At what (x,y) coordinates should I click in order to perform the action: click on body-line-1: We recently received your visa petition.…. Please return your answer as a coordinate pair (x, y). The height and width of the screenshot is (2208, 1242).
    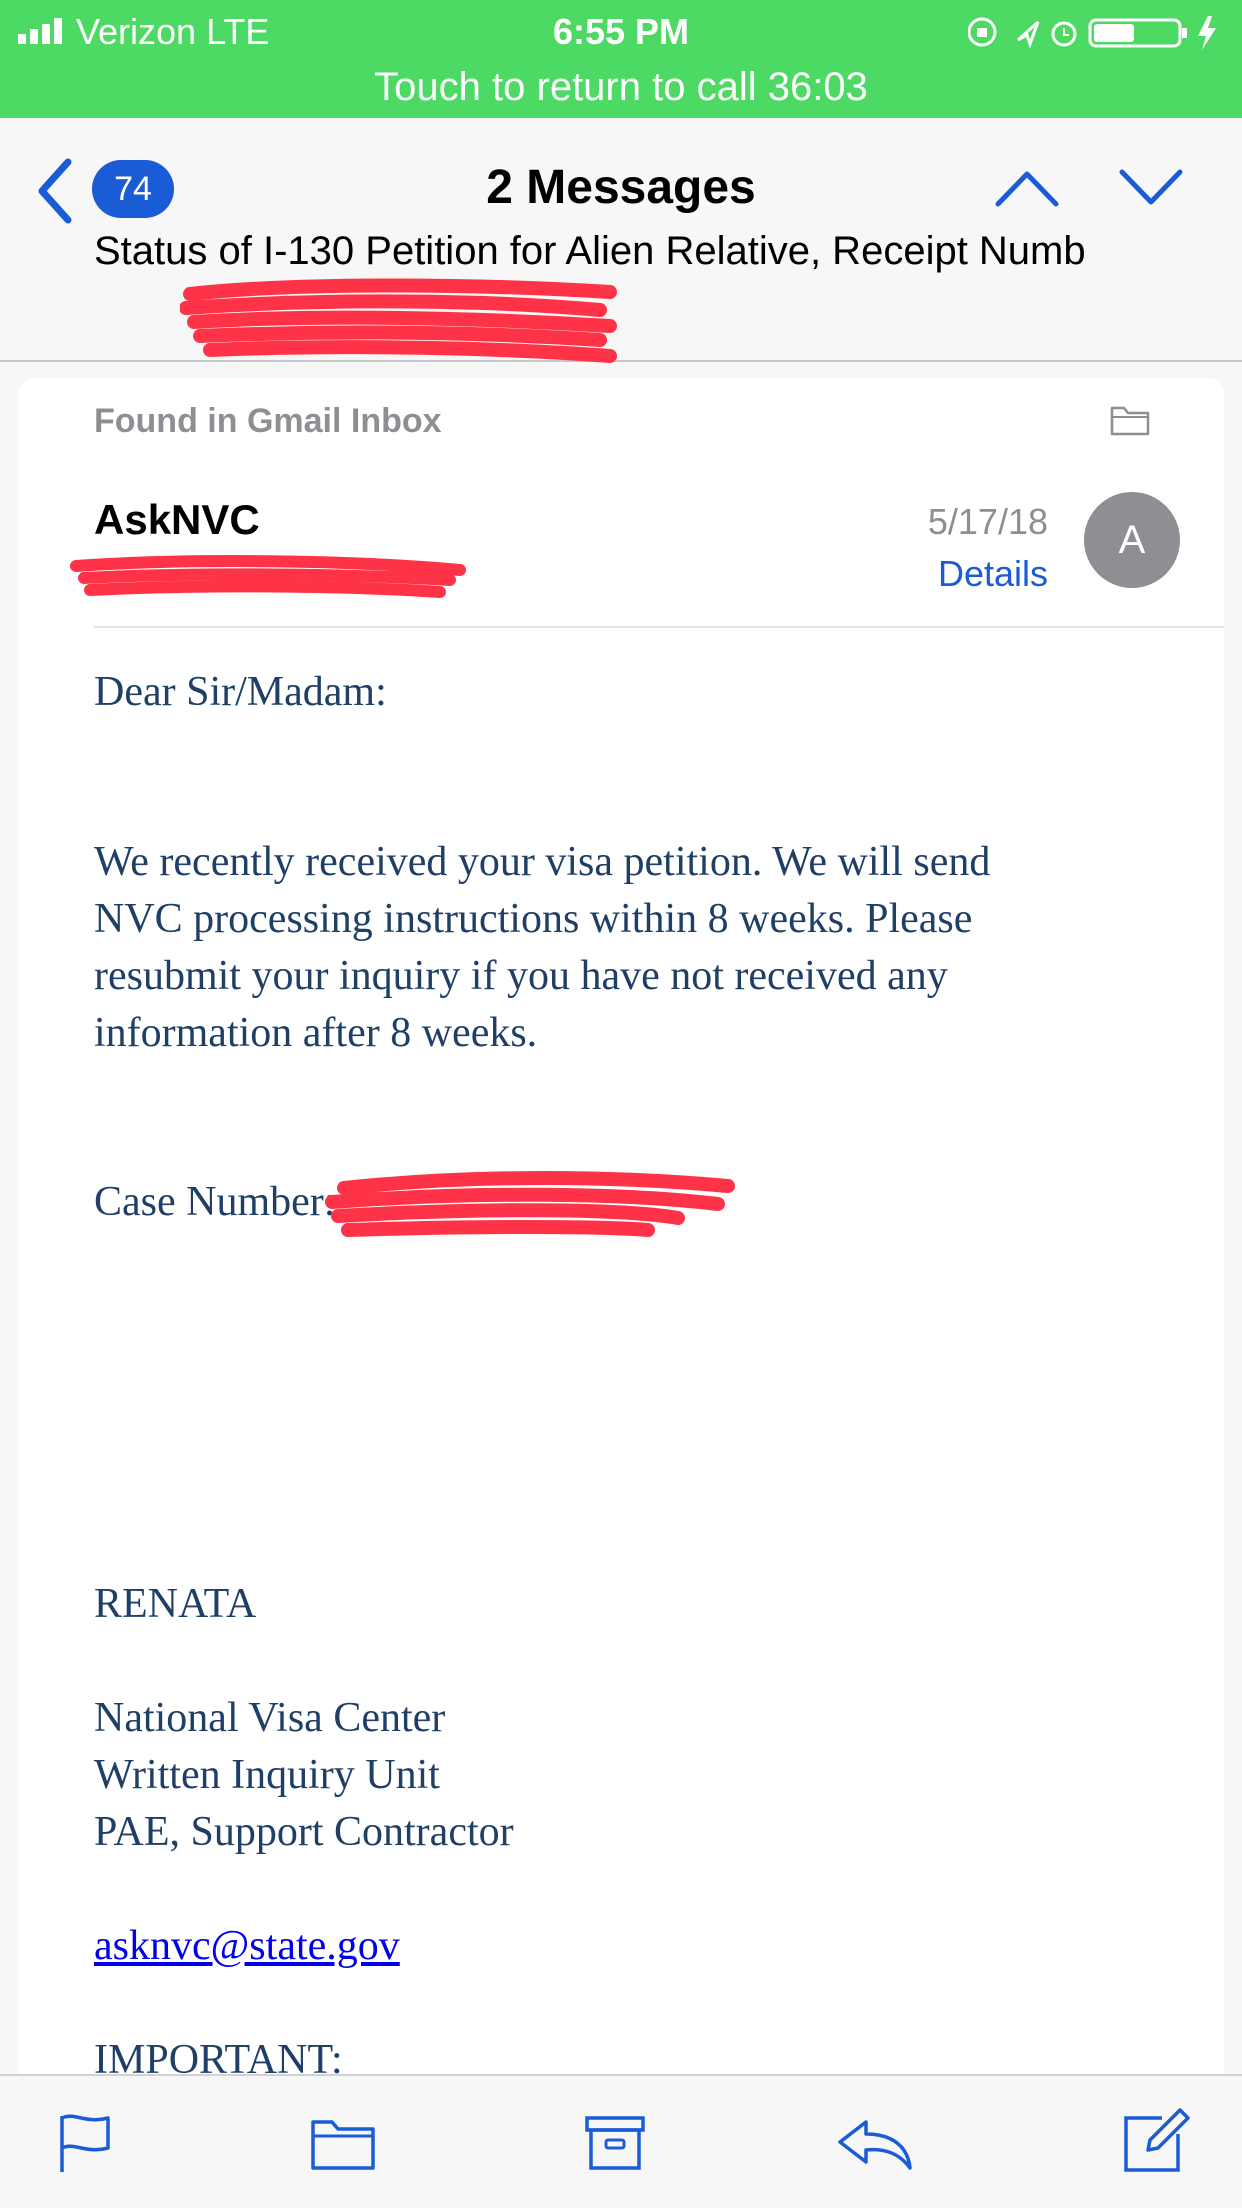
    Looking at the image, I should click on (542, 862).